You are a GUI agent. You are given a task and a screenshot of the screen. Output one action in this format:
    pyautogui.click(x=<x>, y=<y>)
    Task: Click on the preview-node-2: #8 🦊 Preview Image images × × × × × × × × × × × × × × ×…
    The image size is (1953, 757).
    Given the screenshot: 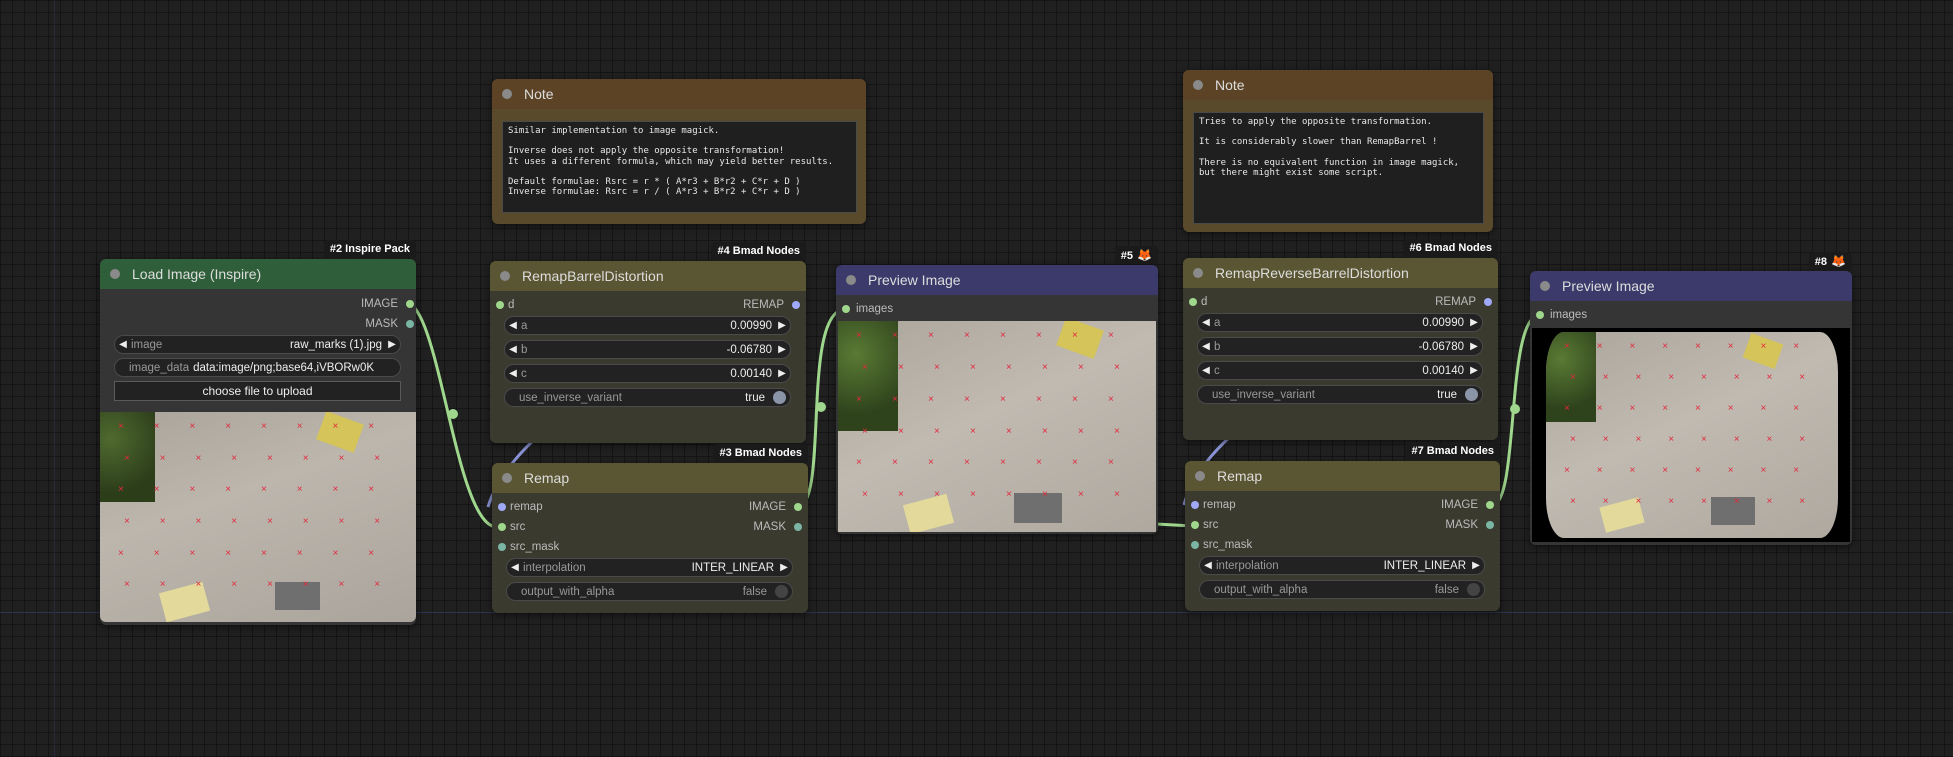 What is the action you would take?
    pyautogui.click(x=1691, y=398)
    